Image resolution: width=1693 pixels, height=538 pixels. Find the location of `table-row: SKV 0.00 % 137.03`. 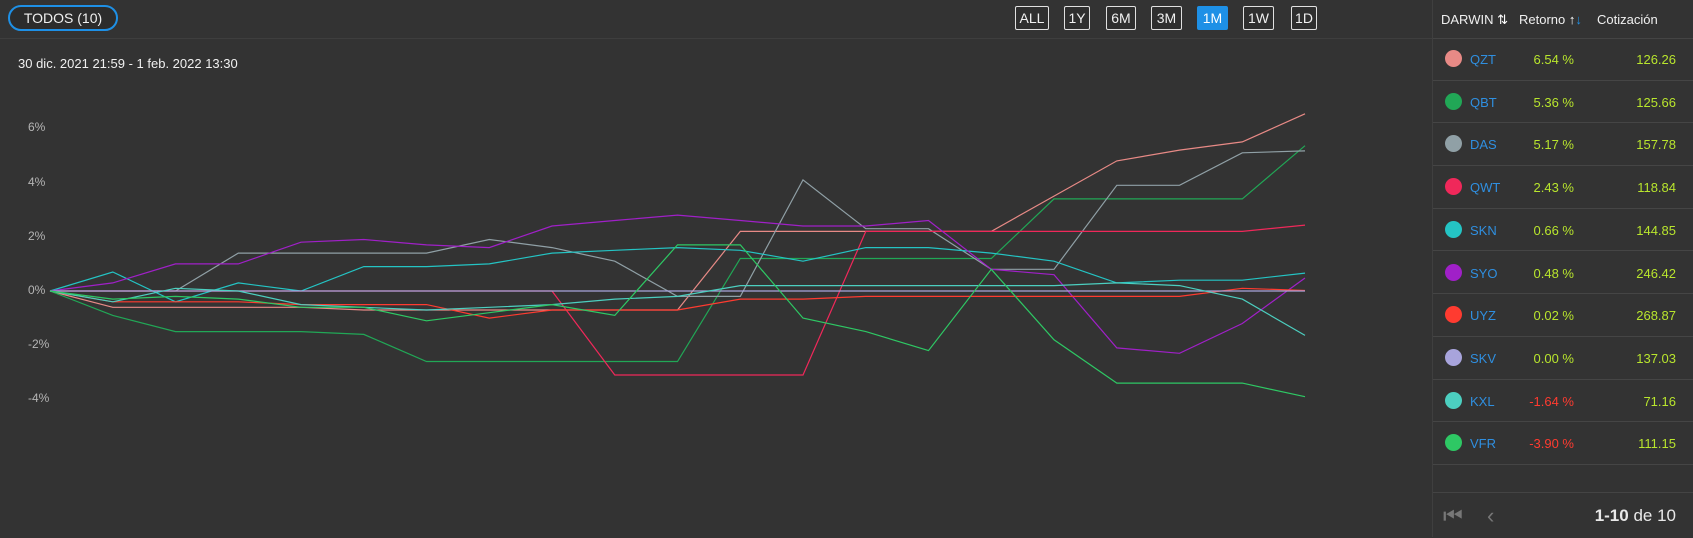

table-row: SKV 0.00 % 137.03 is located at coordinates (1563, 358).